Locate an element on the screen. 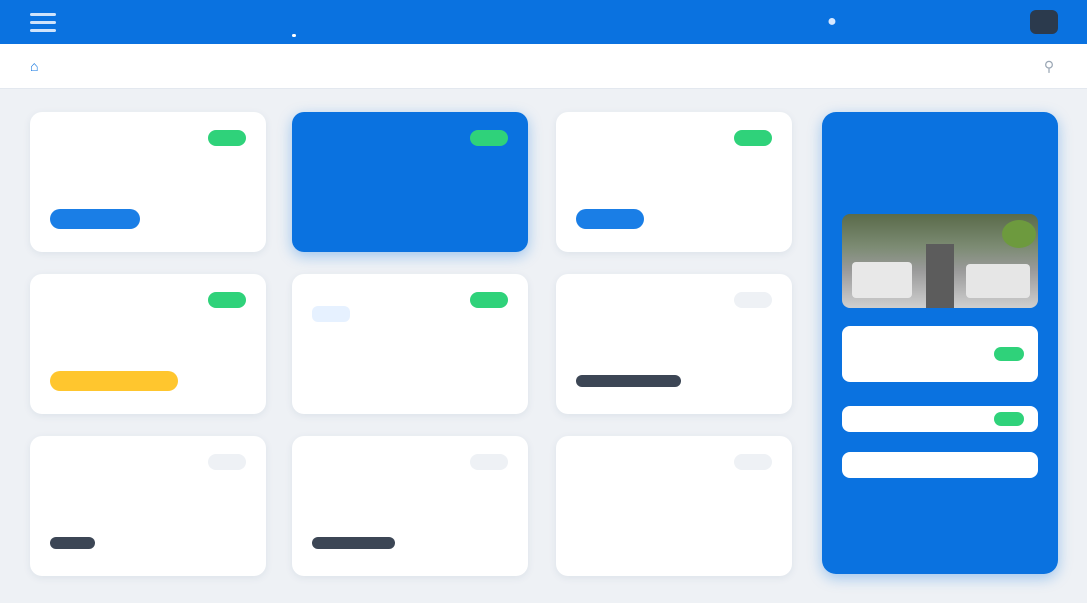  top-bar: ● is located at coordinates (543, 22).